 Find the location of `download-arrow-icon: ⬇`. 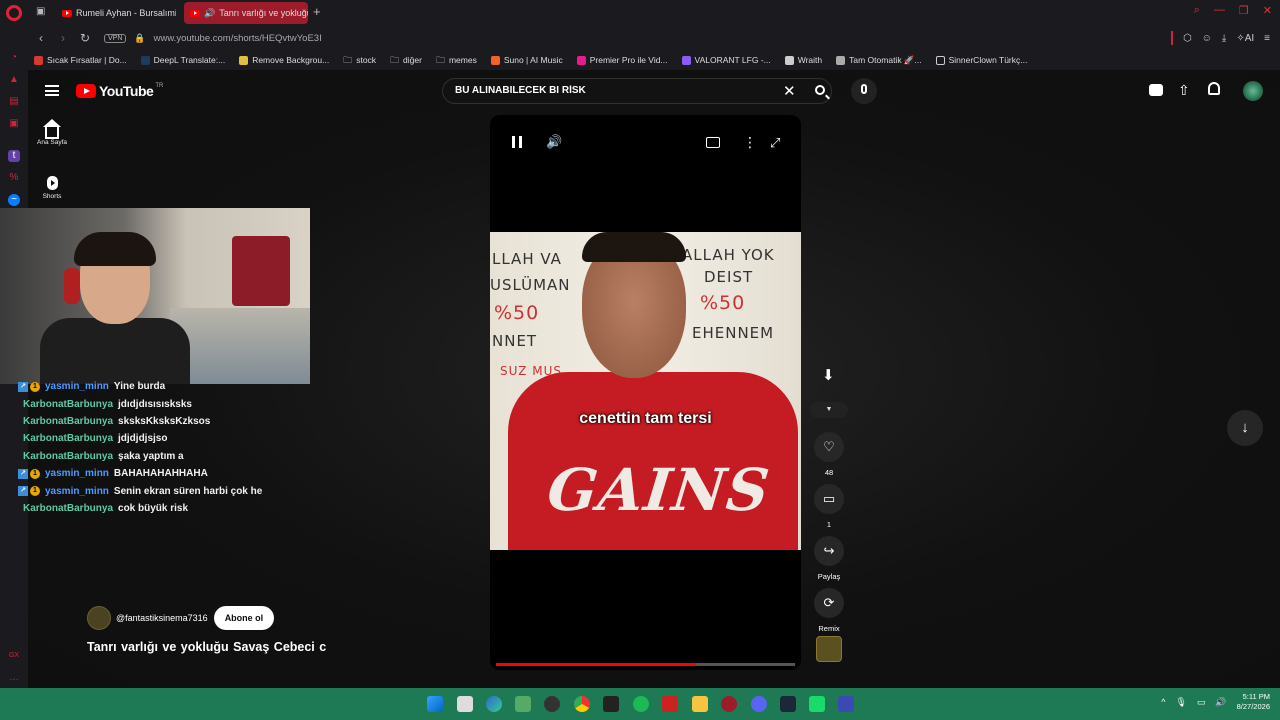

download-arrow-icon: ⬇ is located at coordinates (828, 375).